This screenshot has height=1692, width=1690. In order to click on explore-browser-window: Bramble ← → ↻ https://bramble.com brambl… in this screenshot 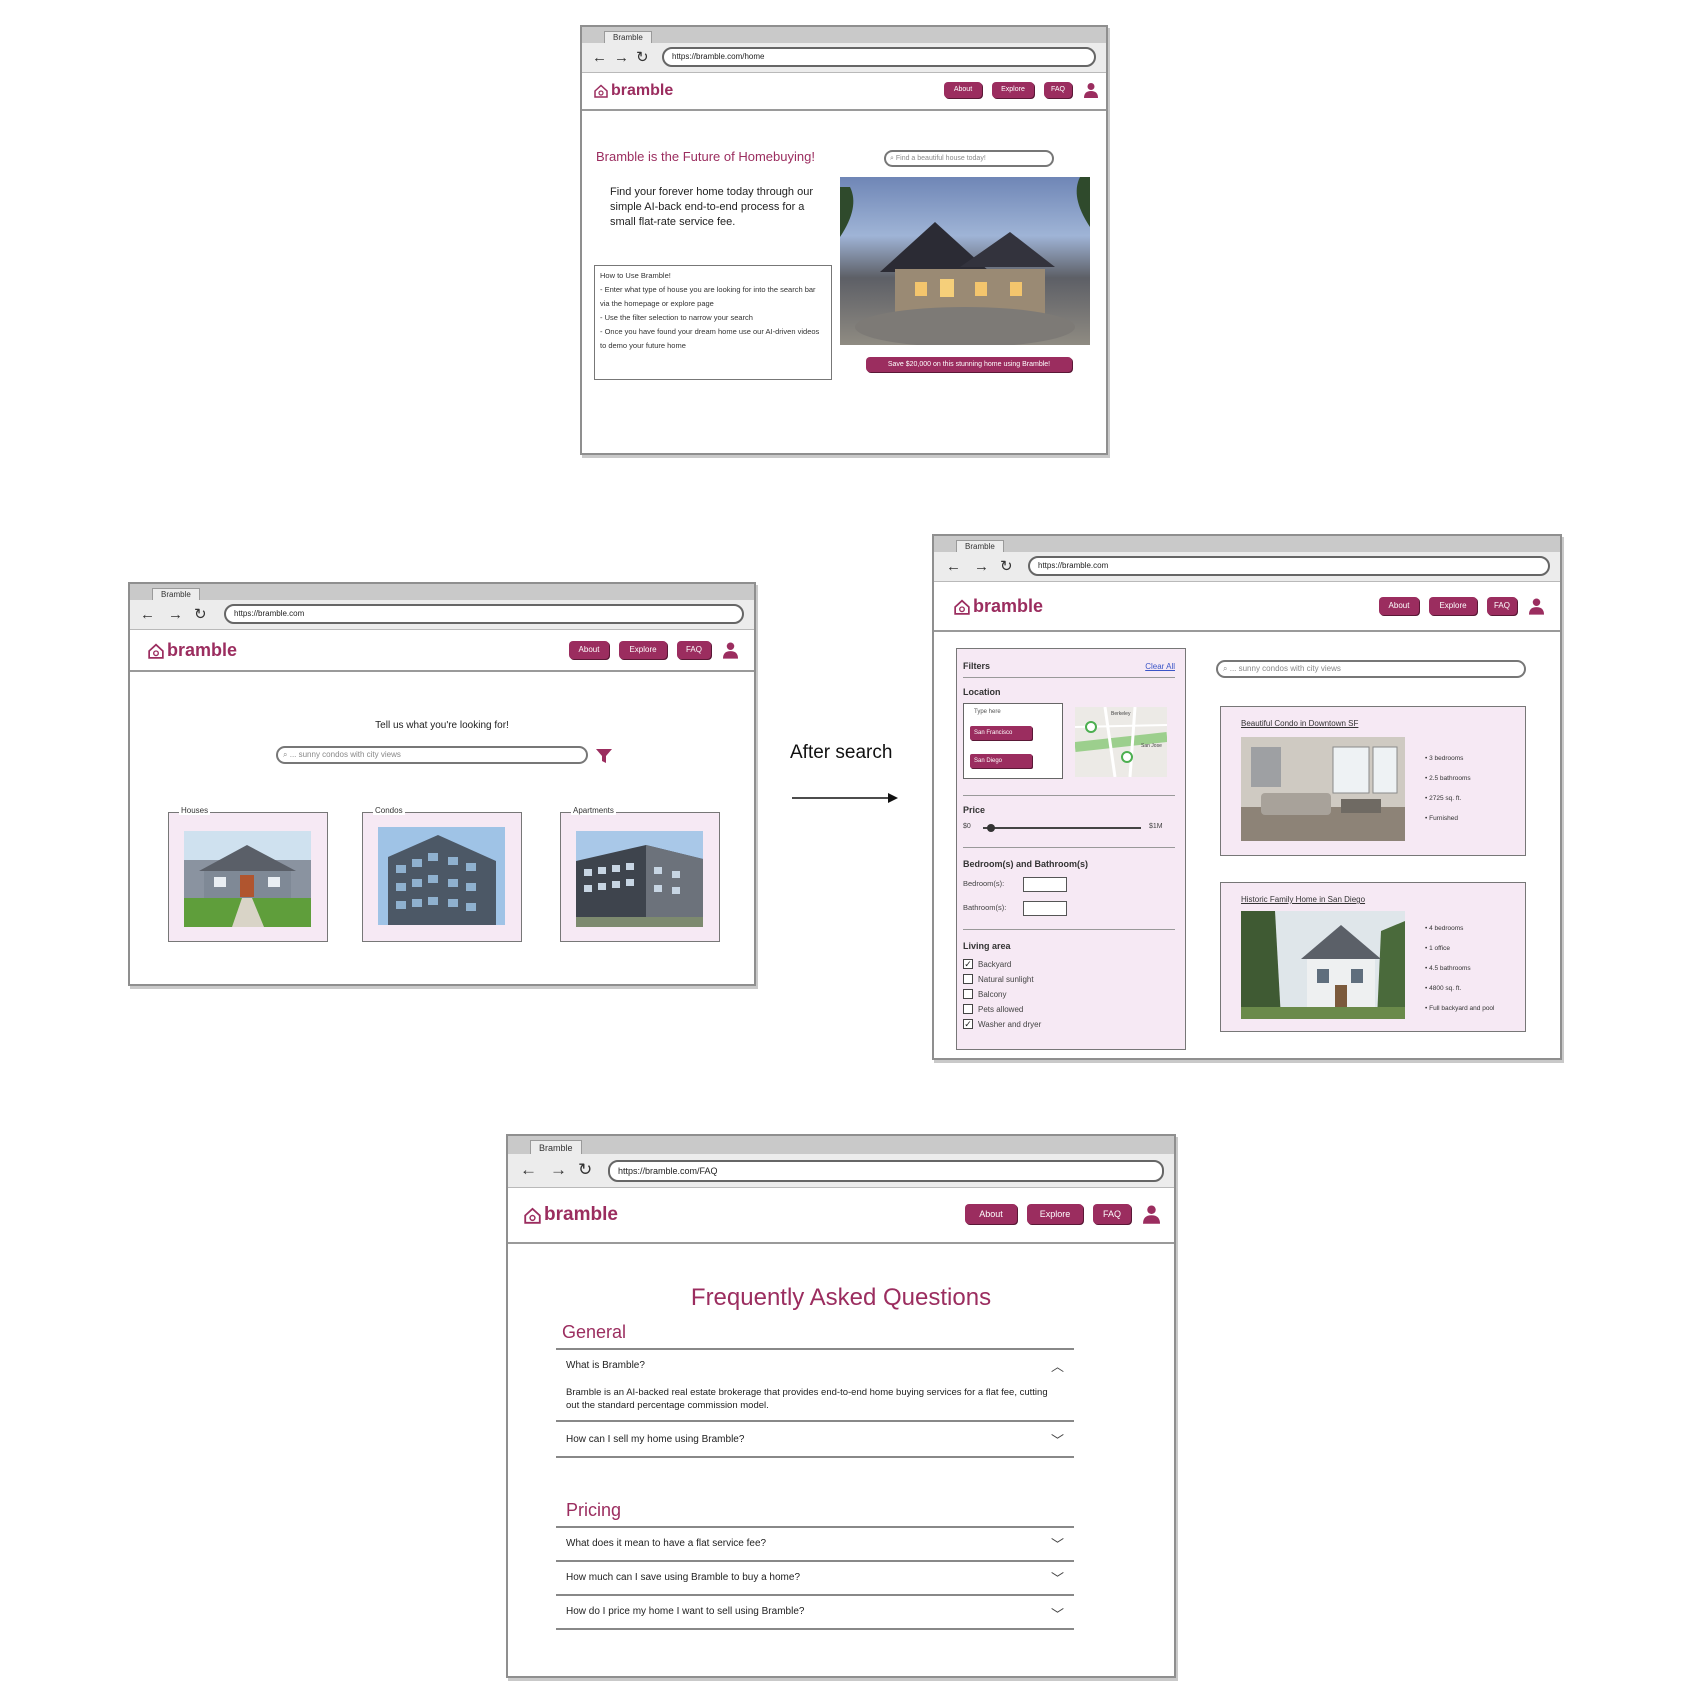, I will do `click(442, 784)`.